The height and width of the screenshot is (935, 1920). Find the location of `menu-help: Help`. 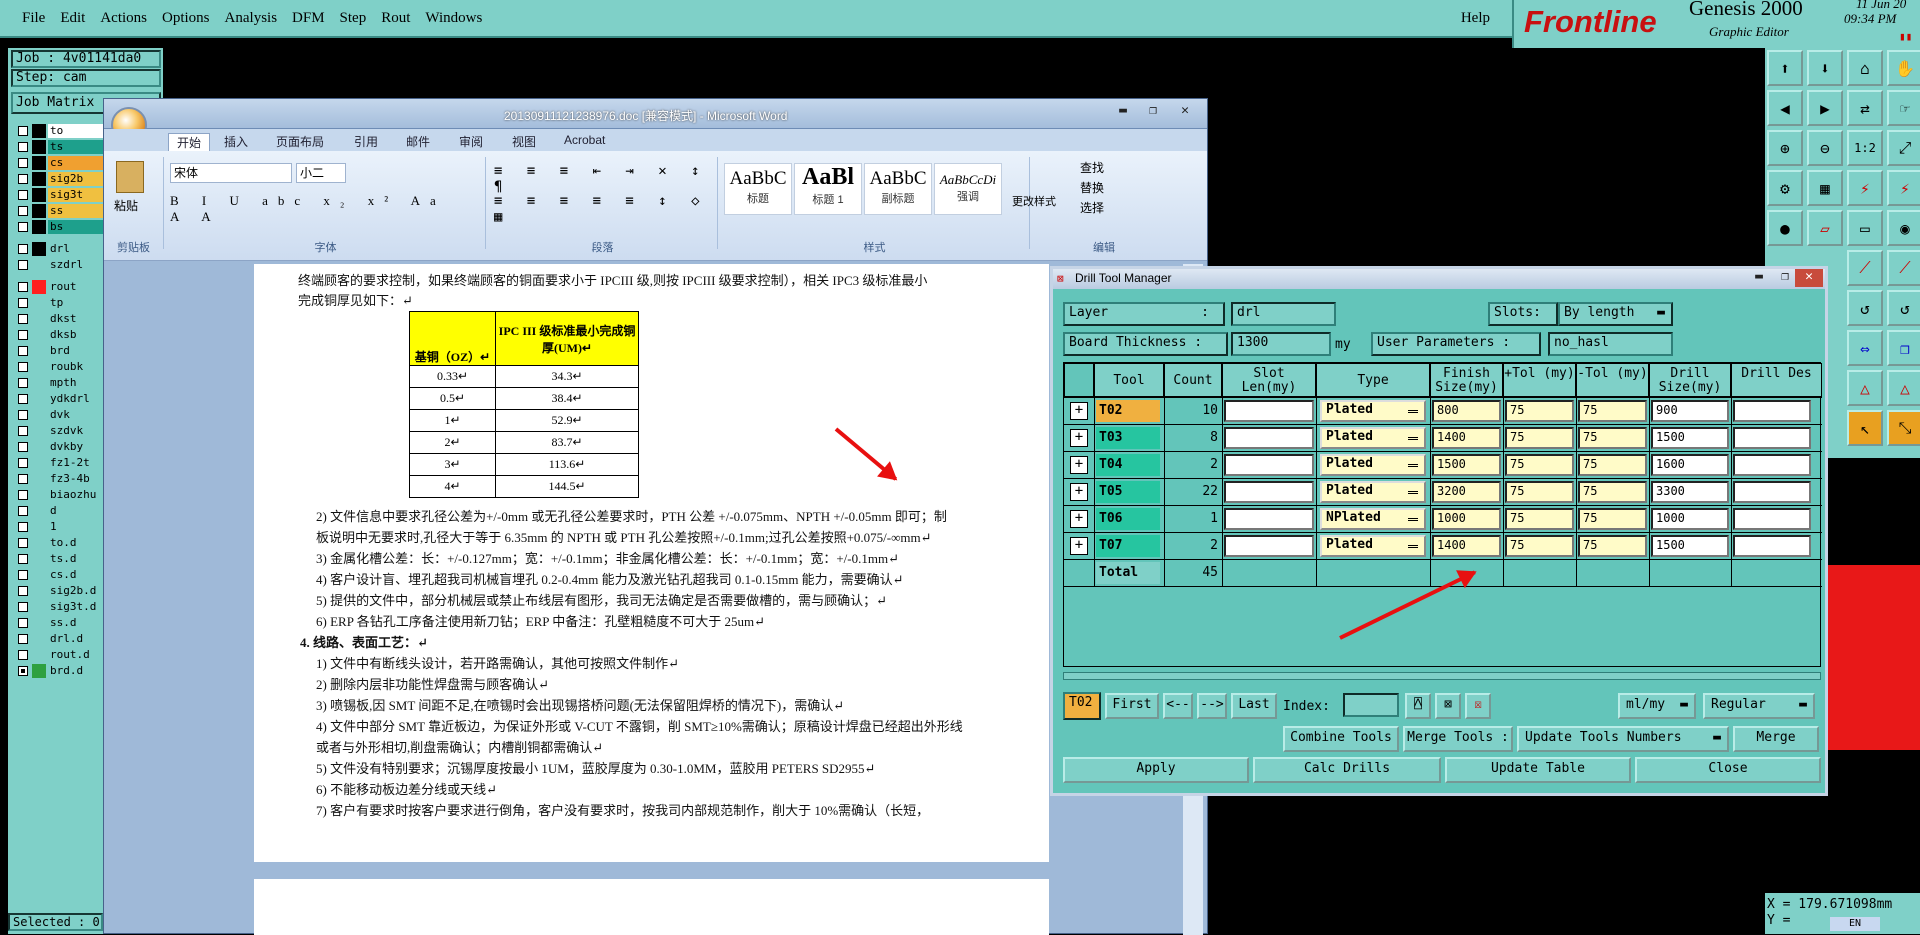

menu-help: Help is located at coordinates (1475, 18).